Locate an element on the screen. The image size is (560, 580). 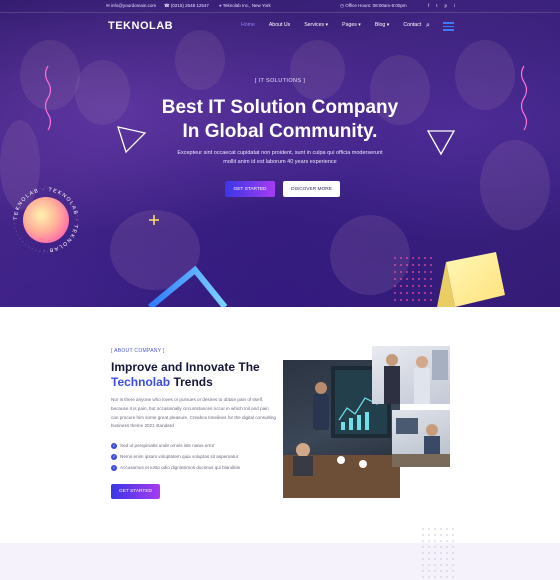
hero-title-line1: Best IT Solution Company is located at coordinates (280, 107).